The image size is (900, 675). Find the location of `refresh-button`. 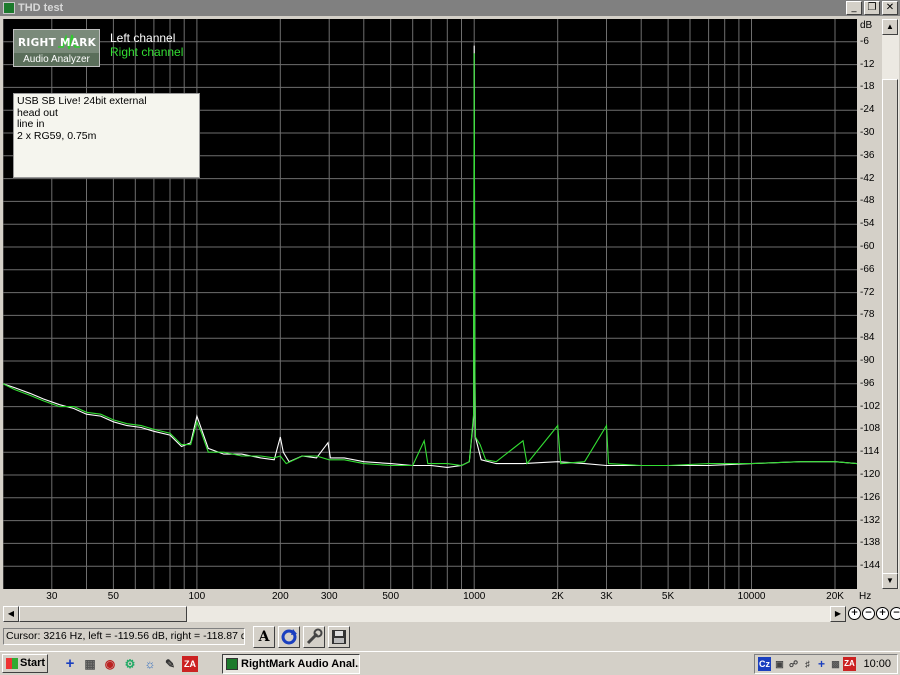

refresh-button is located at coordinates (289, 637).